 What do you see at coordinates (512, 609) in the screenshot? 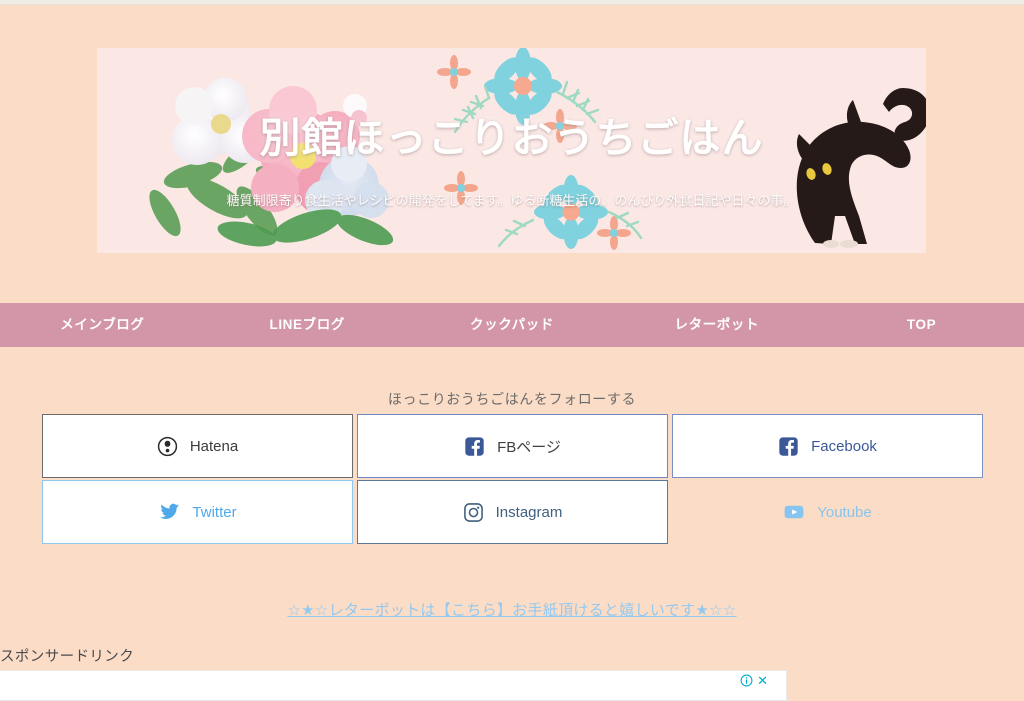
I see `letterpot-link: ☆★☆レターポットは【こちら】お手紙頂けると嬉しいです★☆☆` at bounding box center [512, 609].